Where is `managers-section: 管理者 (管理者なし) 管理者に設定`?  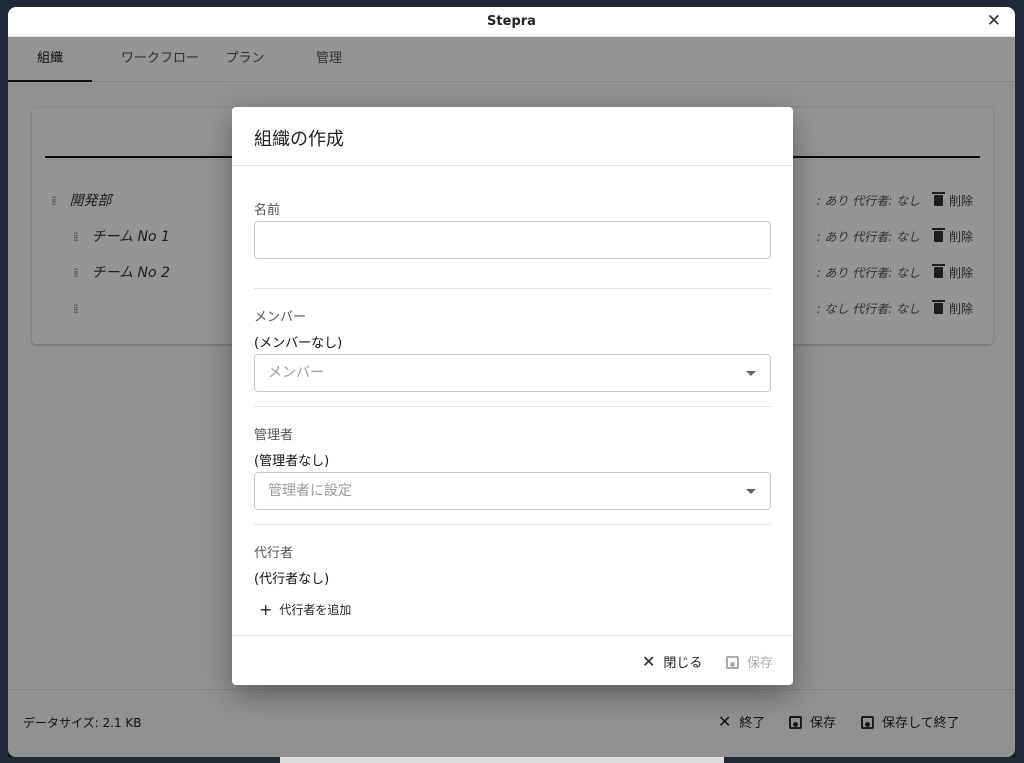
managers-section: 管理者 (管理者なし) 管理者に設定 is located at coordinates (512, 467).